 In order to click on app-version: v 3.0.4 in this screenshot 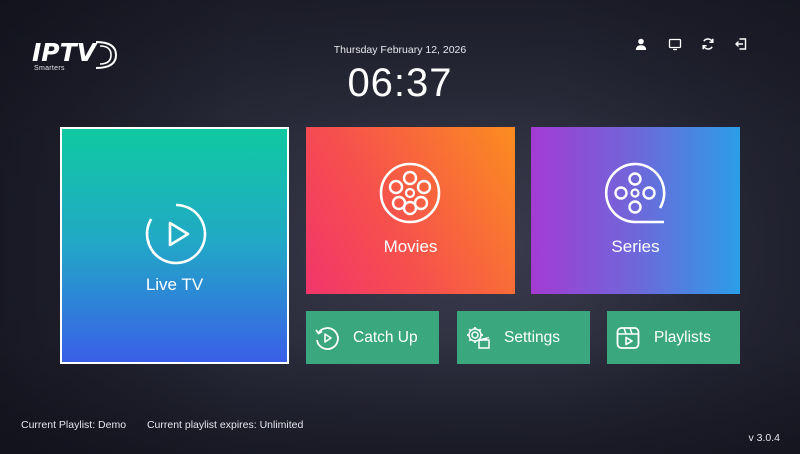, I will do `click(764, 438)`.